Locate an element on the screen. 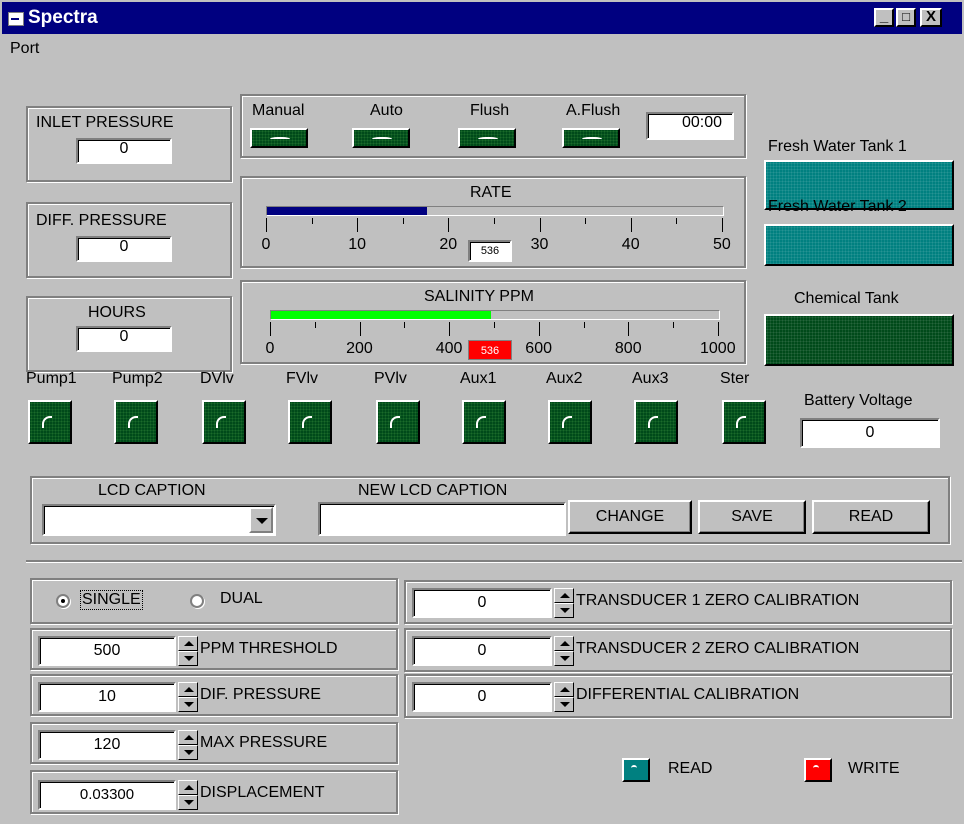 This screenshot has width=964, height=824. displacement-input: 0.03300 is located at coordinates (107, 795).